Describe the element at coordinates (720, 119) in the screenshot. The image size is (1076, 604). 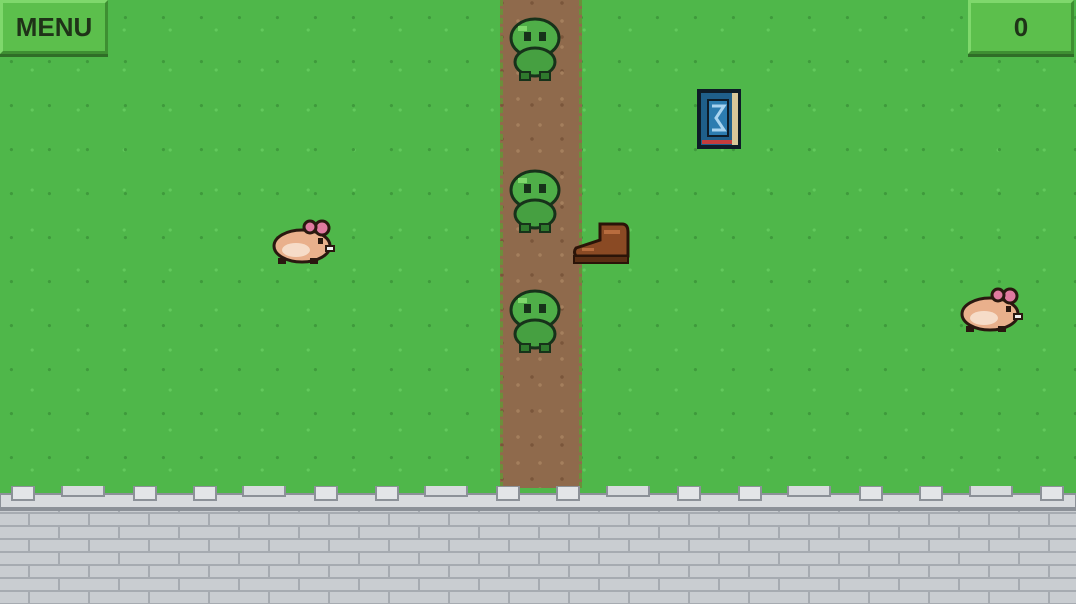
I see `blue-spellbook-item` at that location.